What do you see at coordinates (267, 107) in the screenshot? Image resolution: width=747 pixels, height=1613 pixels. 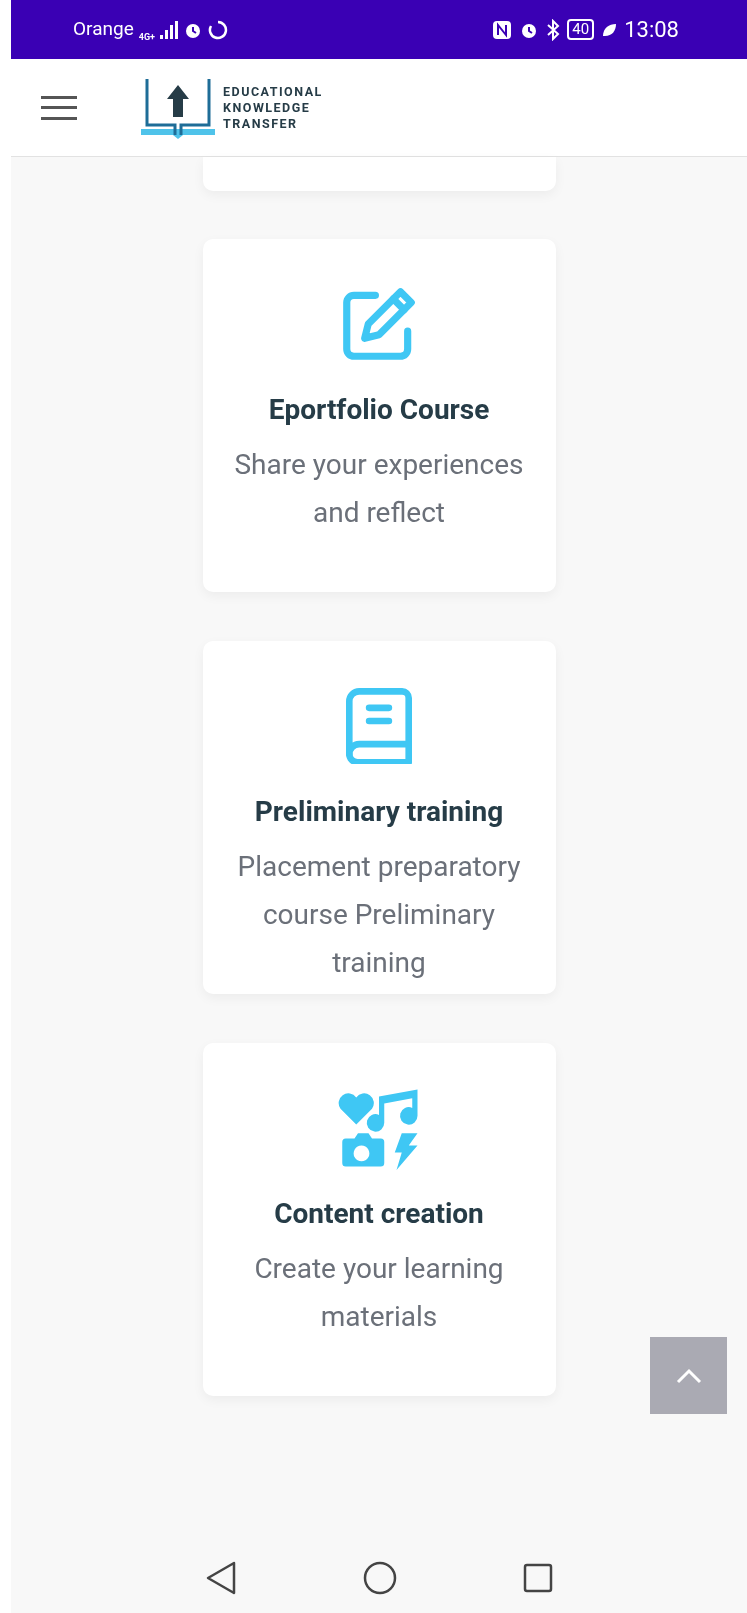 I see `logo-text: KNOWLEDGE` at bounding box center [267, 107].